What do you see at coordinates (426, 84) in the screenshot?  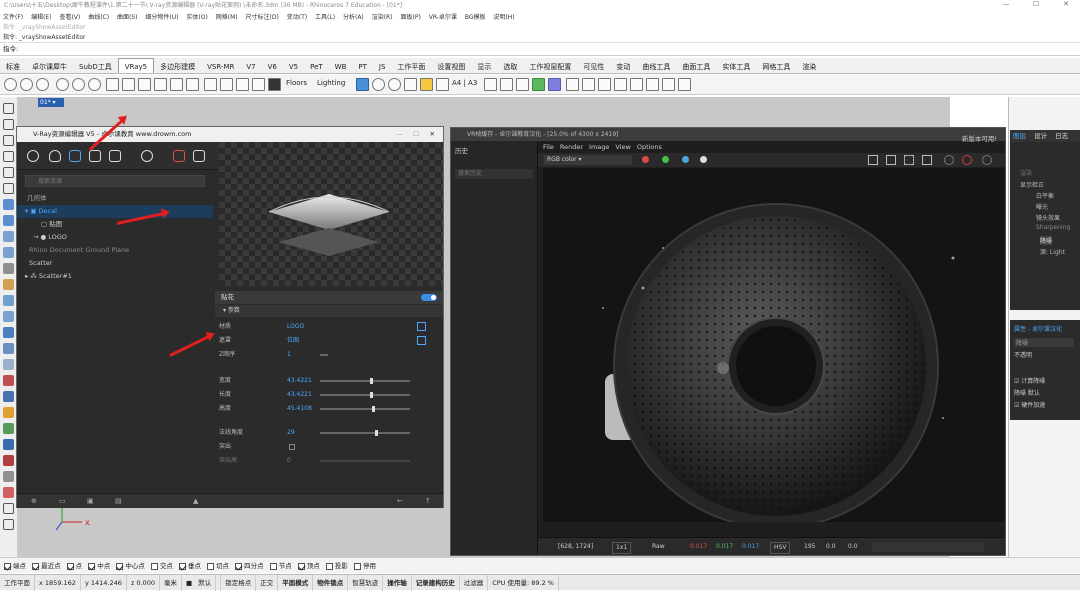 I see `sun-icon` at bounding box center [426, 84].